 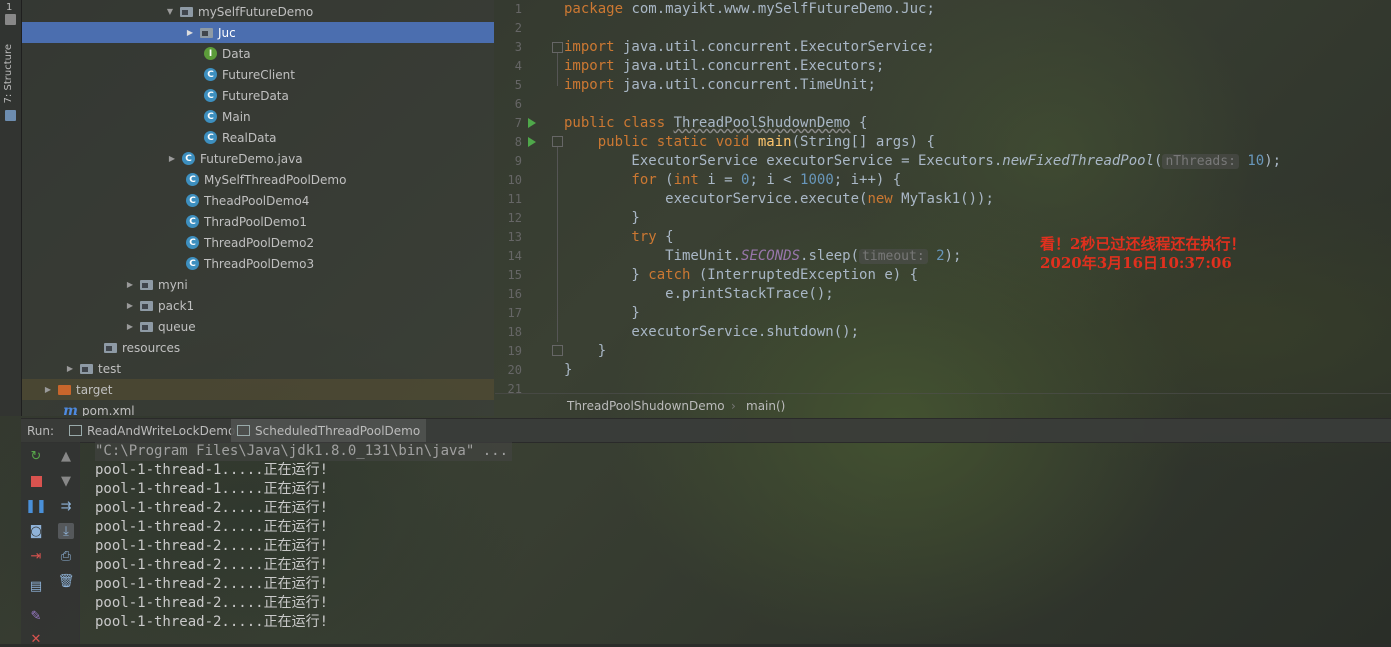 What do you see at coordinates (258, 326) in the screenshot?
I see `tree-item-queue: ▶ queue` at bounding box center [258, 326].